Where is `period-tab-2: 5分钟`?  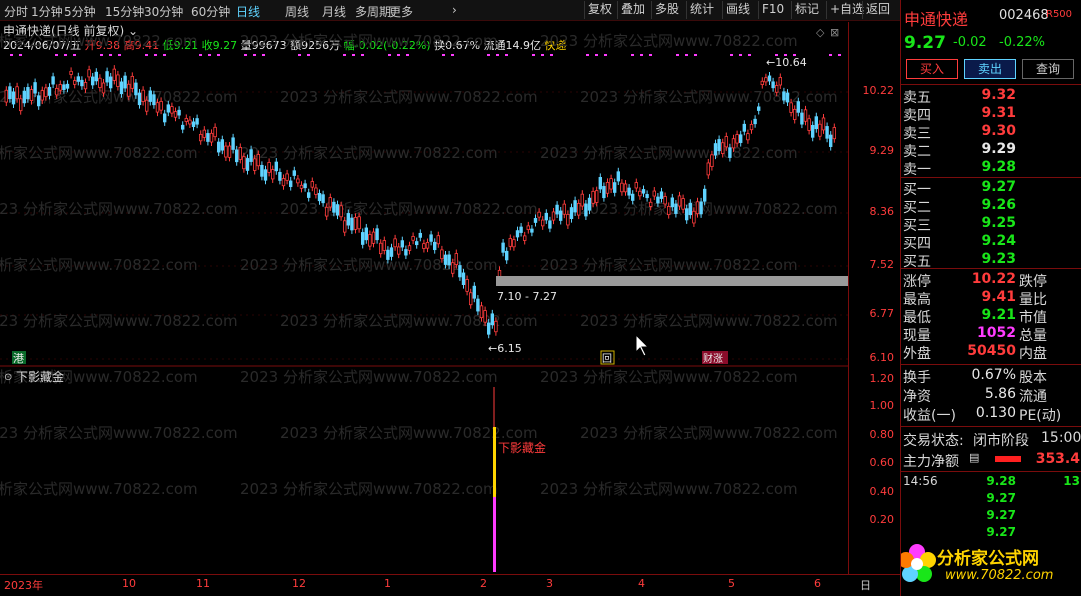
period-tab-2: 5分钟 is located at coordinates (80, 11).